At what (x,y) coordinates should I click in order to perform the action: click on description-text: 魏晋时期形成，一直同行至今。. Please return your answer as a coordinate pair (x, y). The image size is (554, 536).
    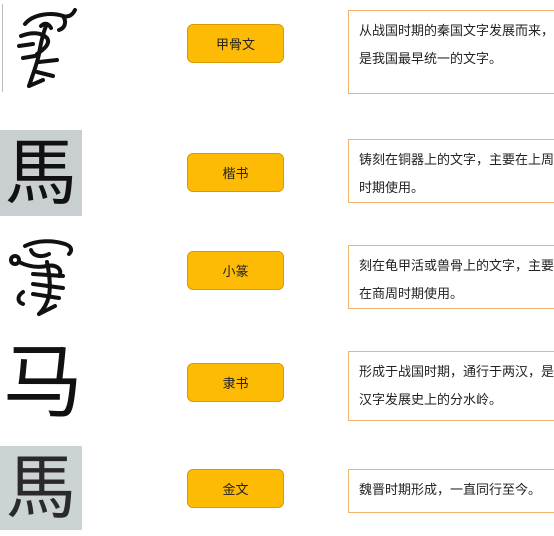
    Looking at the image, I should click on (450, 490).